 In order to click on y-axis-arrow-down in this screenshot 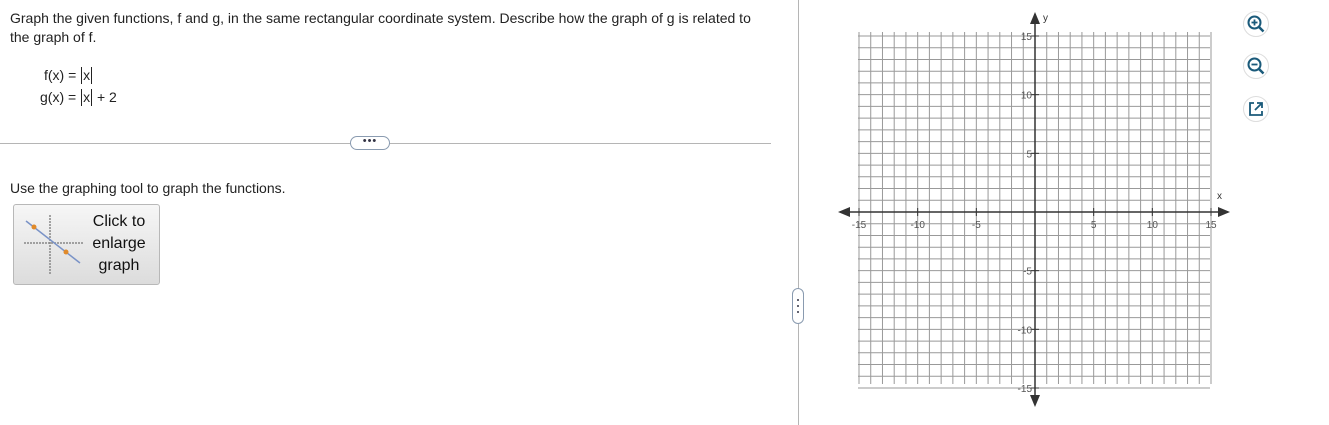, I will do `click(1035, 401)`.